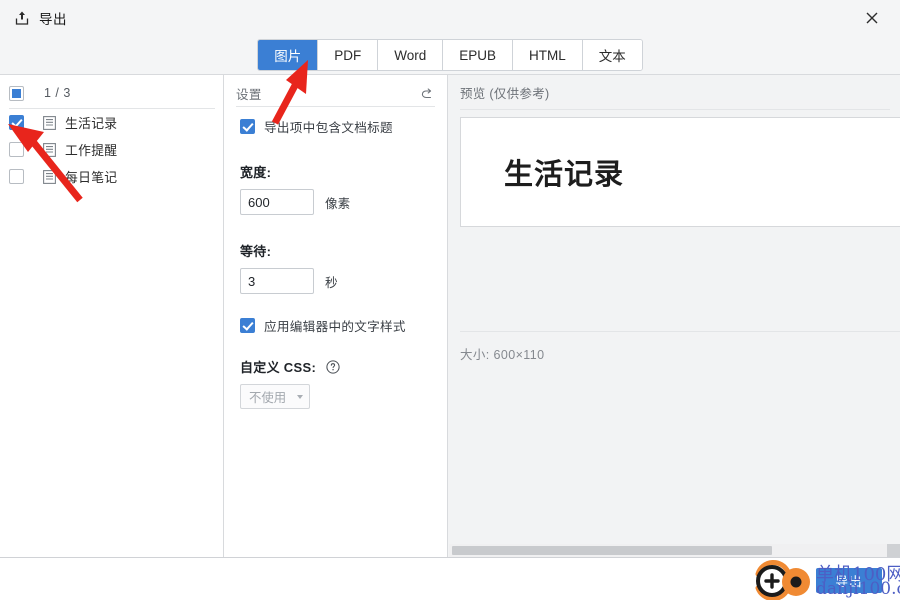 Image resolution: width=900 pixels, height=605 pixels. I want to click on preview-horizontal-scrollbar-thumb, so click(612, 550).